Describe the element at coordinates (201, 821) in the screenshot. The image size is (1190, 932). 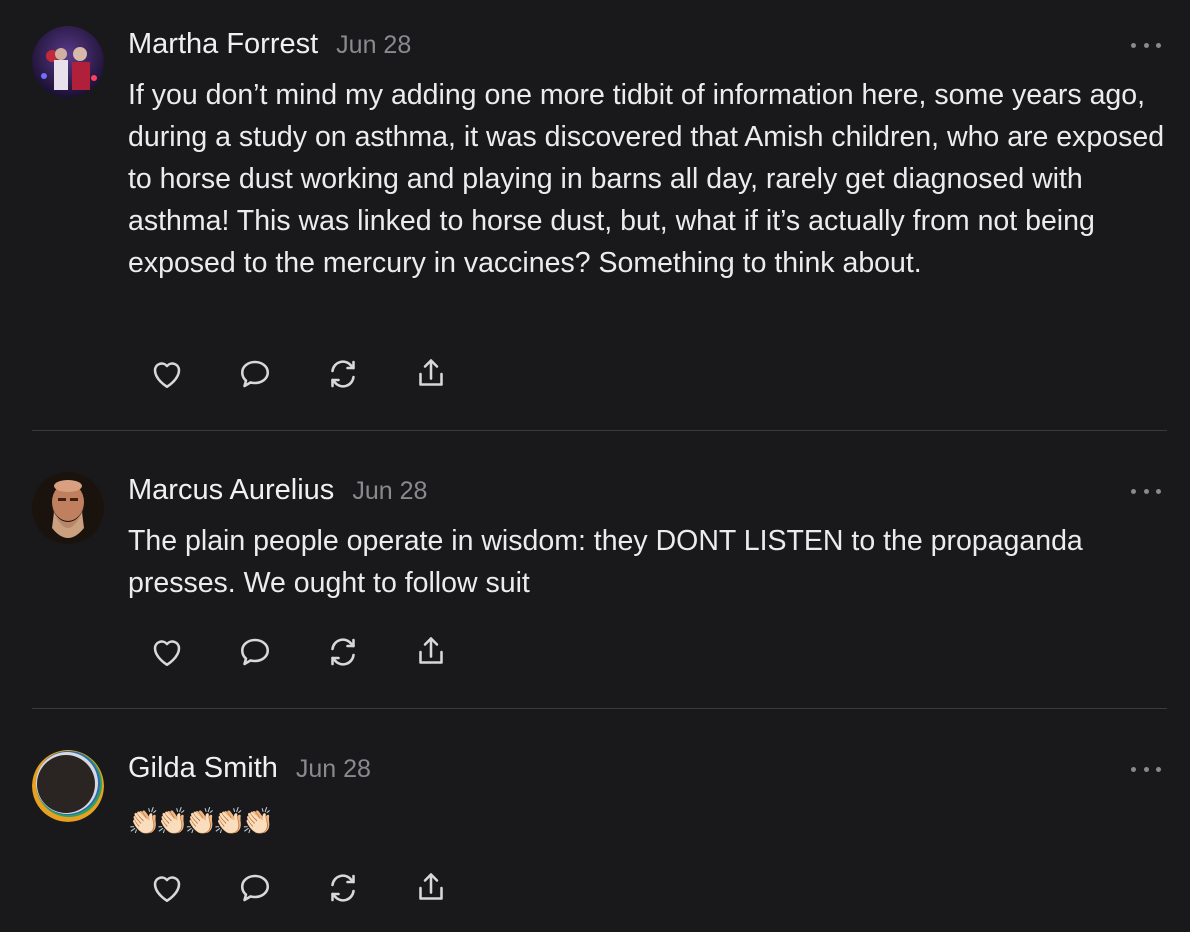
I see `comment-body: 👏🏻👏🏻👏🏻👏🏻👏🏻` at that location.